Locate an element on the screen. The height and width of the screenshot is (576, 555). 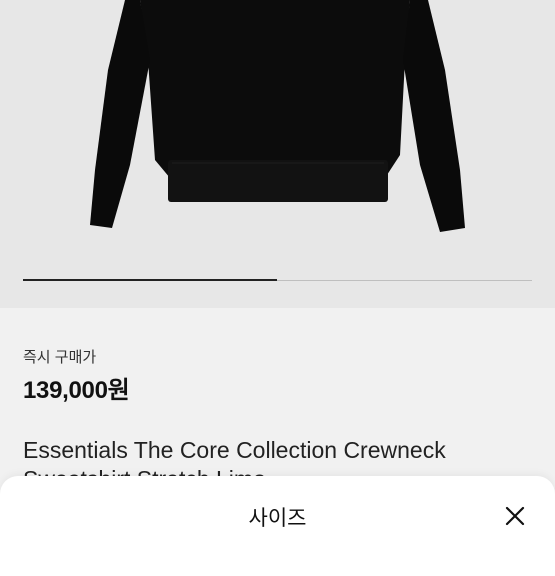
carousel-progress is located at coordinates (277, 280).